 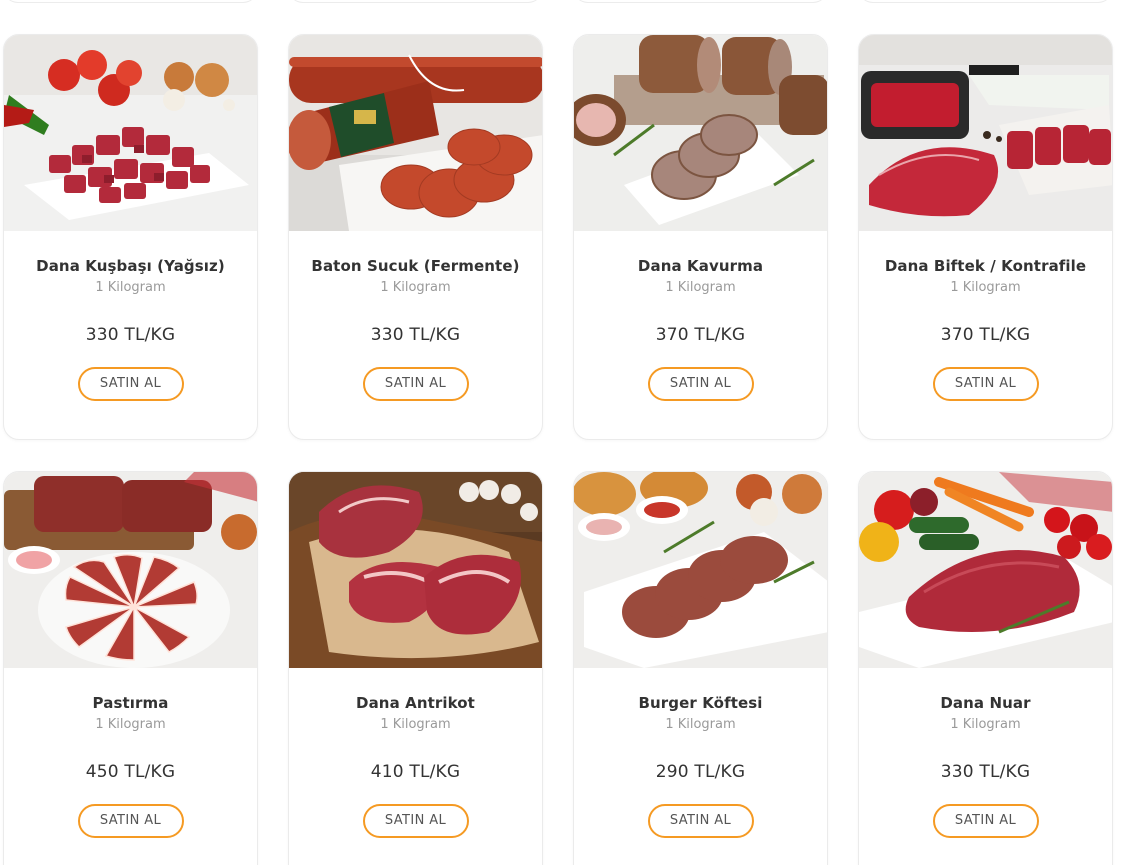 I want to click on product-image-pastirma, so click(x=130, y=570).